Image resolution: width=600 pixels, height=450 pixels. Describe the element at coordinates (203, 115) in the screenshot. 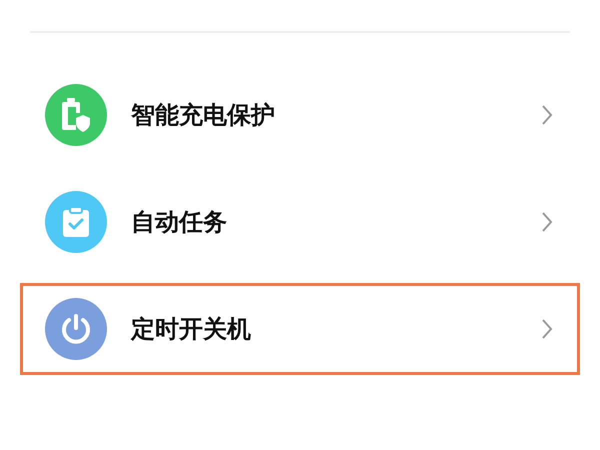

I see `item-label: 智能充电保护` at that location.